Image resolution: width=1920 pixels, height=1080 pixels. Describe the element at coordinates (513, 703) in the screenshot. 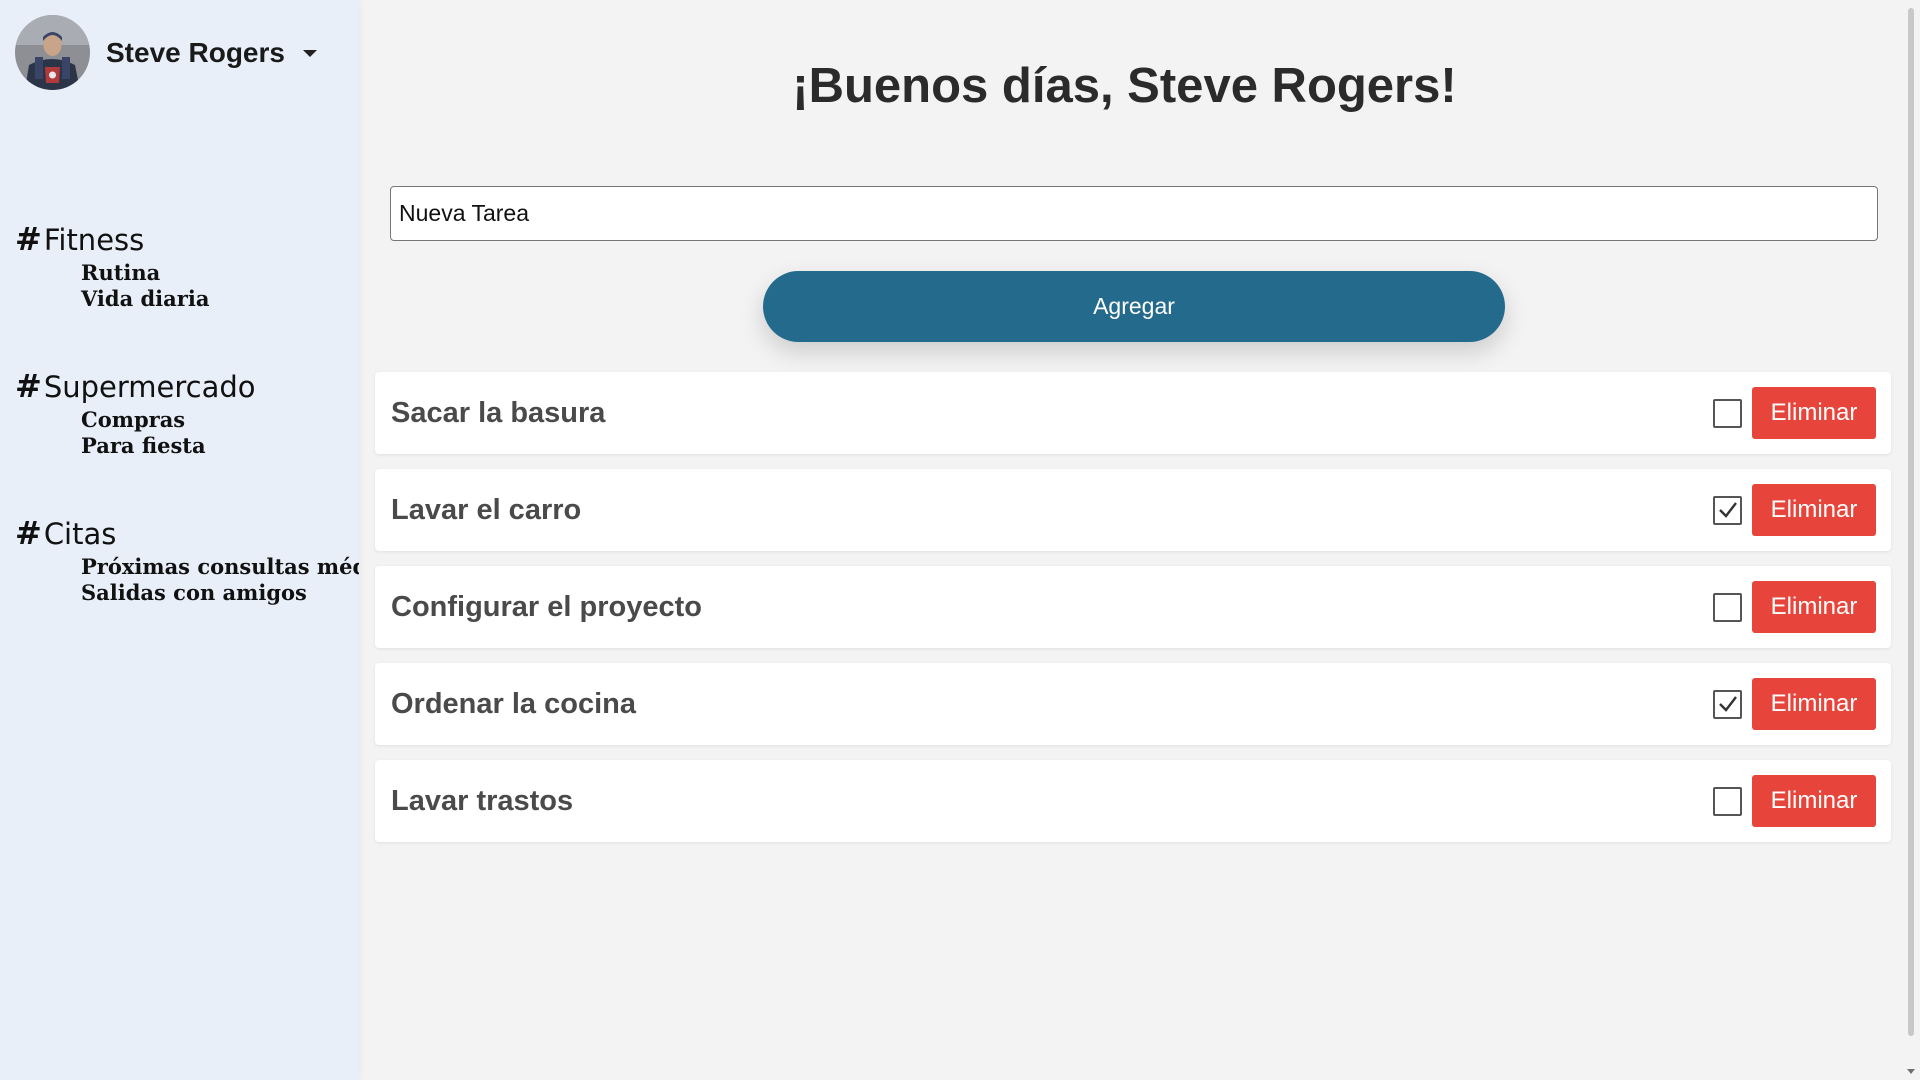

I see `task-title: Ordenar la cocina` at that location.